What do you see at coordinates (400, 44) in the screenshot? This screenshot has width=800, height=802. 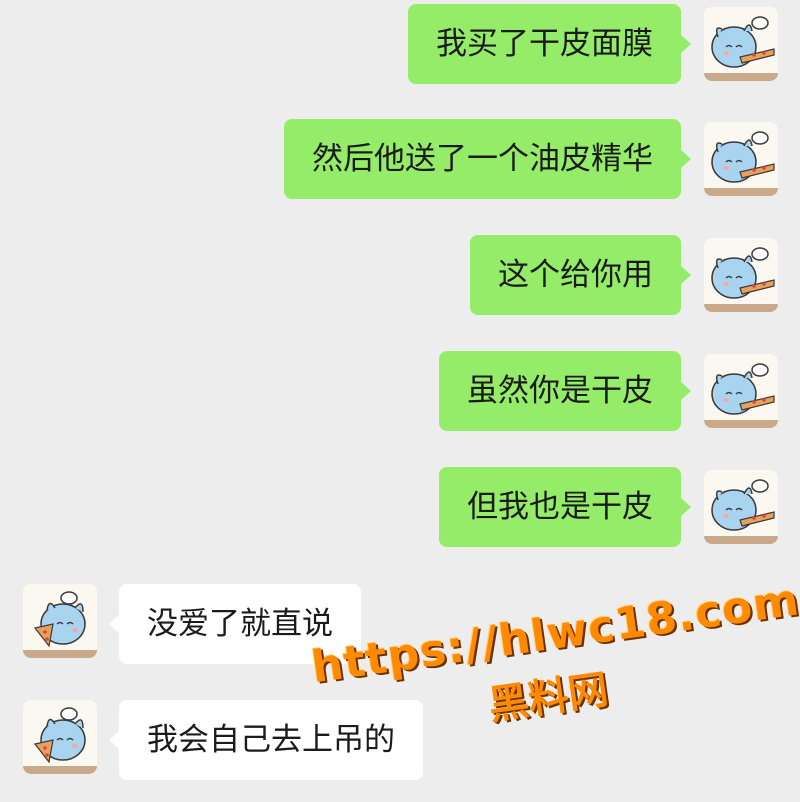 I see `message-row-outgoing: 我买了干皮面膜` at bounding box center [400, 44].